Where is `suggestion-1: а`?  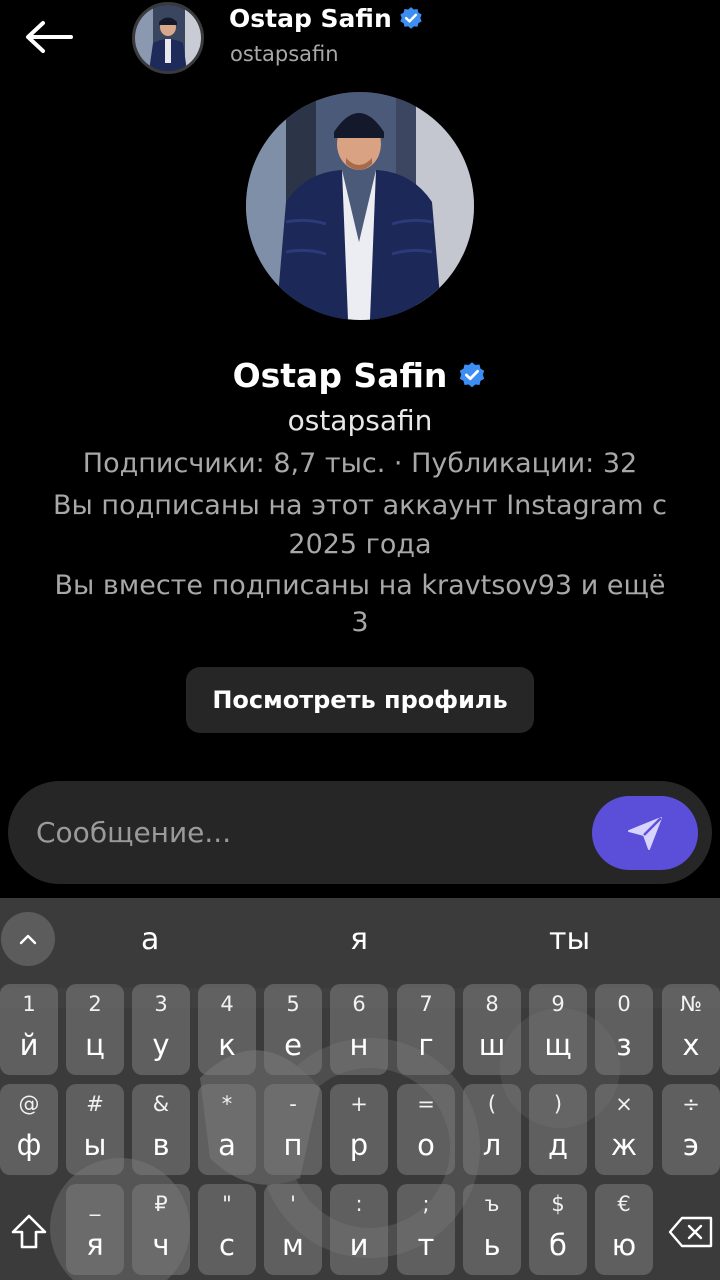 suggestion-1: а is located at coordinates (150, 939).